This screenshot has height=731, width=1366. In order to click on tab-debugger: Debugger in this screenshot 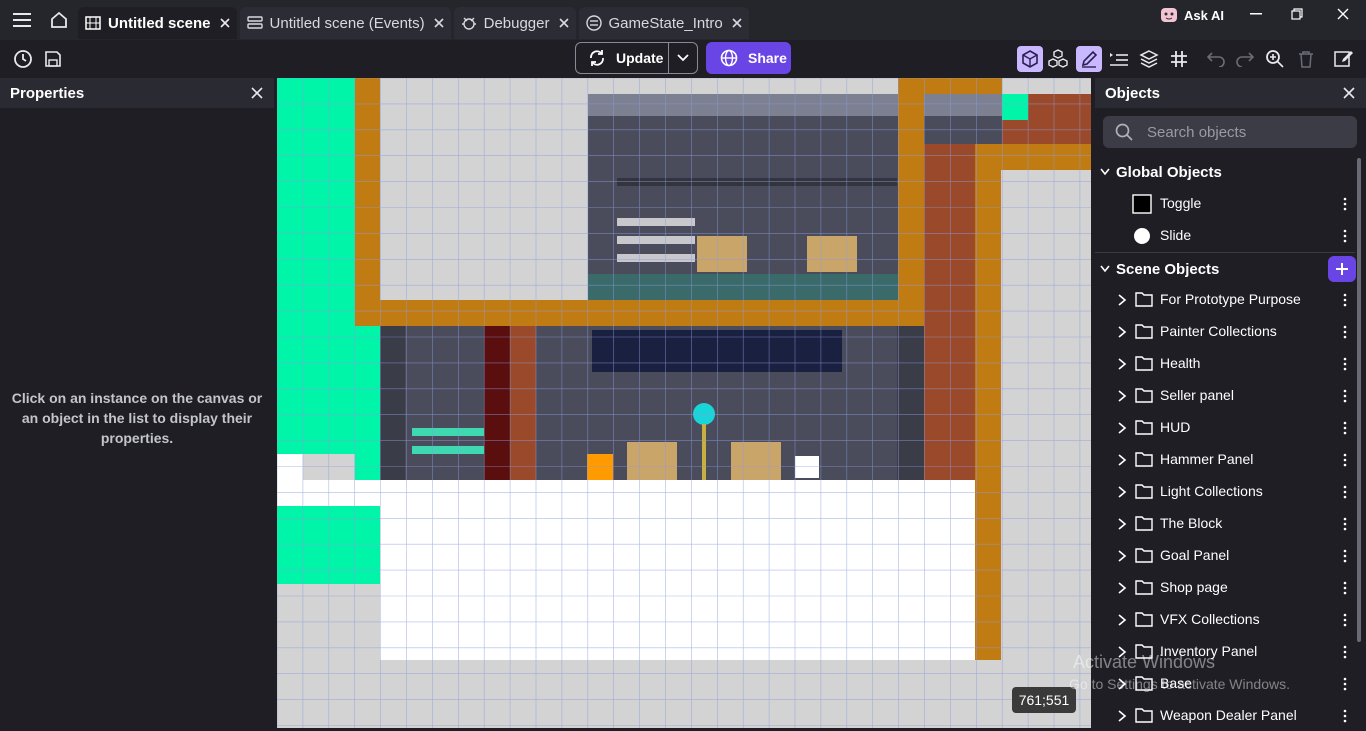, I will do `click(514, 23)`.